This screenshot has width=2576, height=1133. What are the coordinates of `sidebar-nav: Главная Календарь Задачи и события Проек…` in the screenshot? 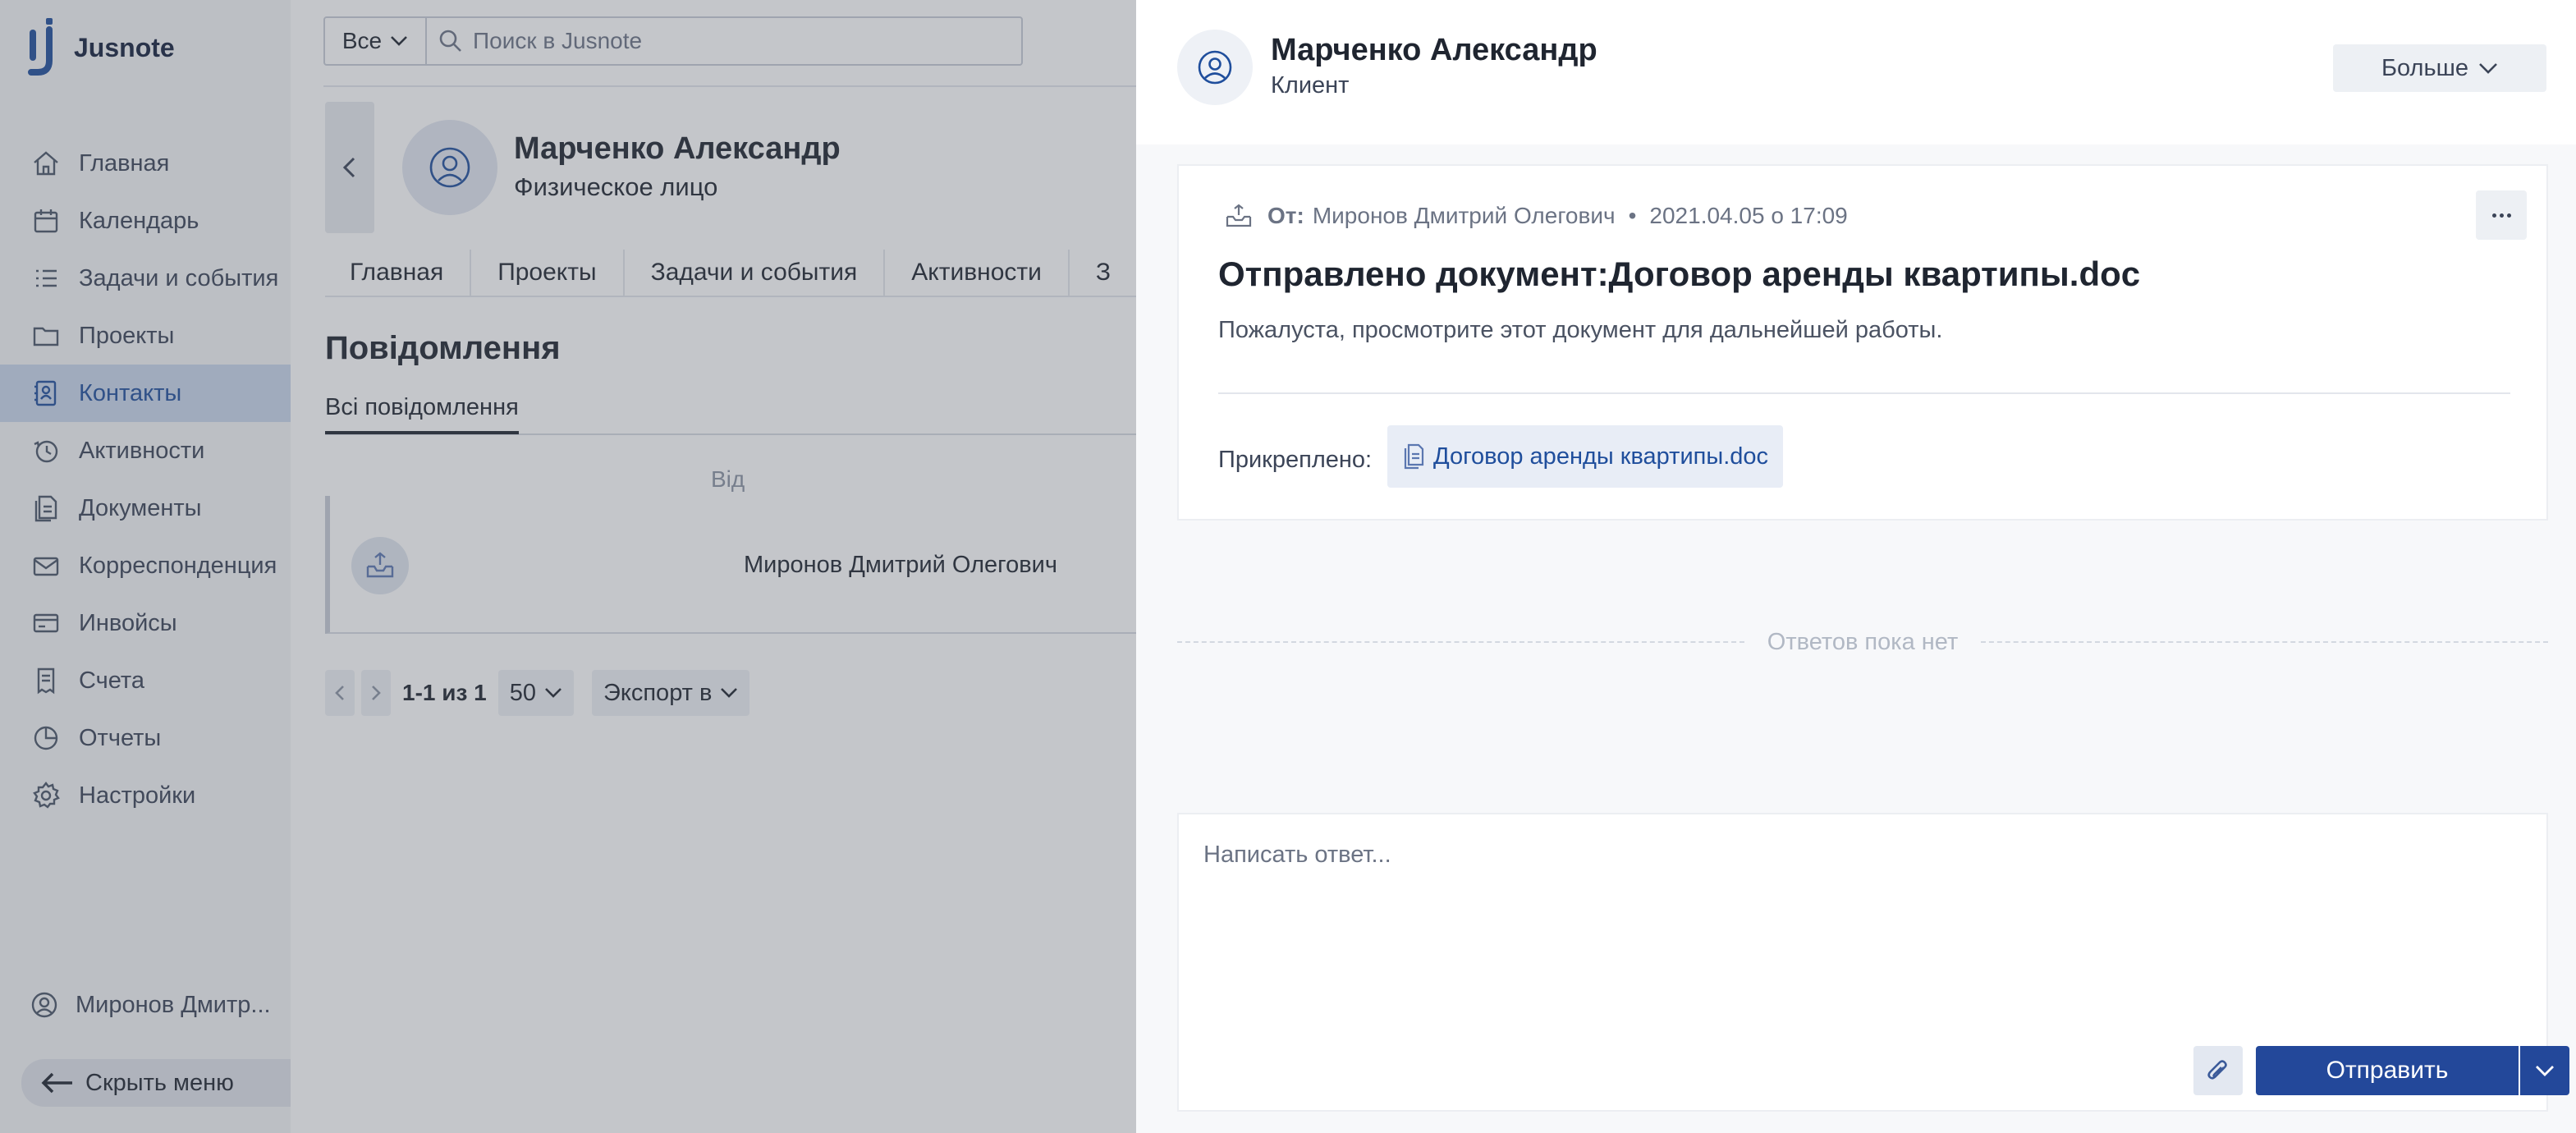 It's located at (145, 479).